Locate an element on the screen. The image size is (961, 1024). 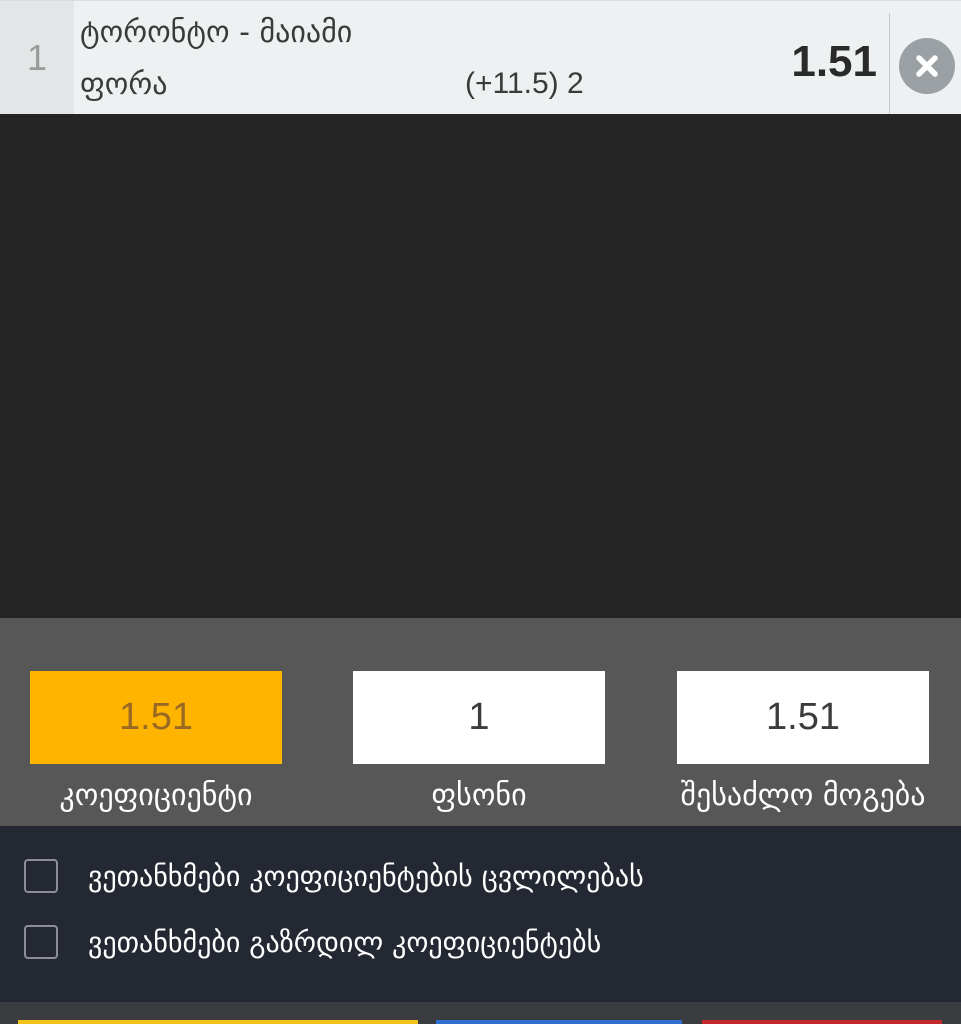
close-circle-icon is located at coordinates (927, 66).